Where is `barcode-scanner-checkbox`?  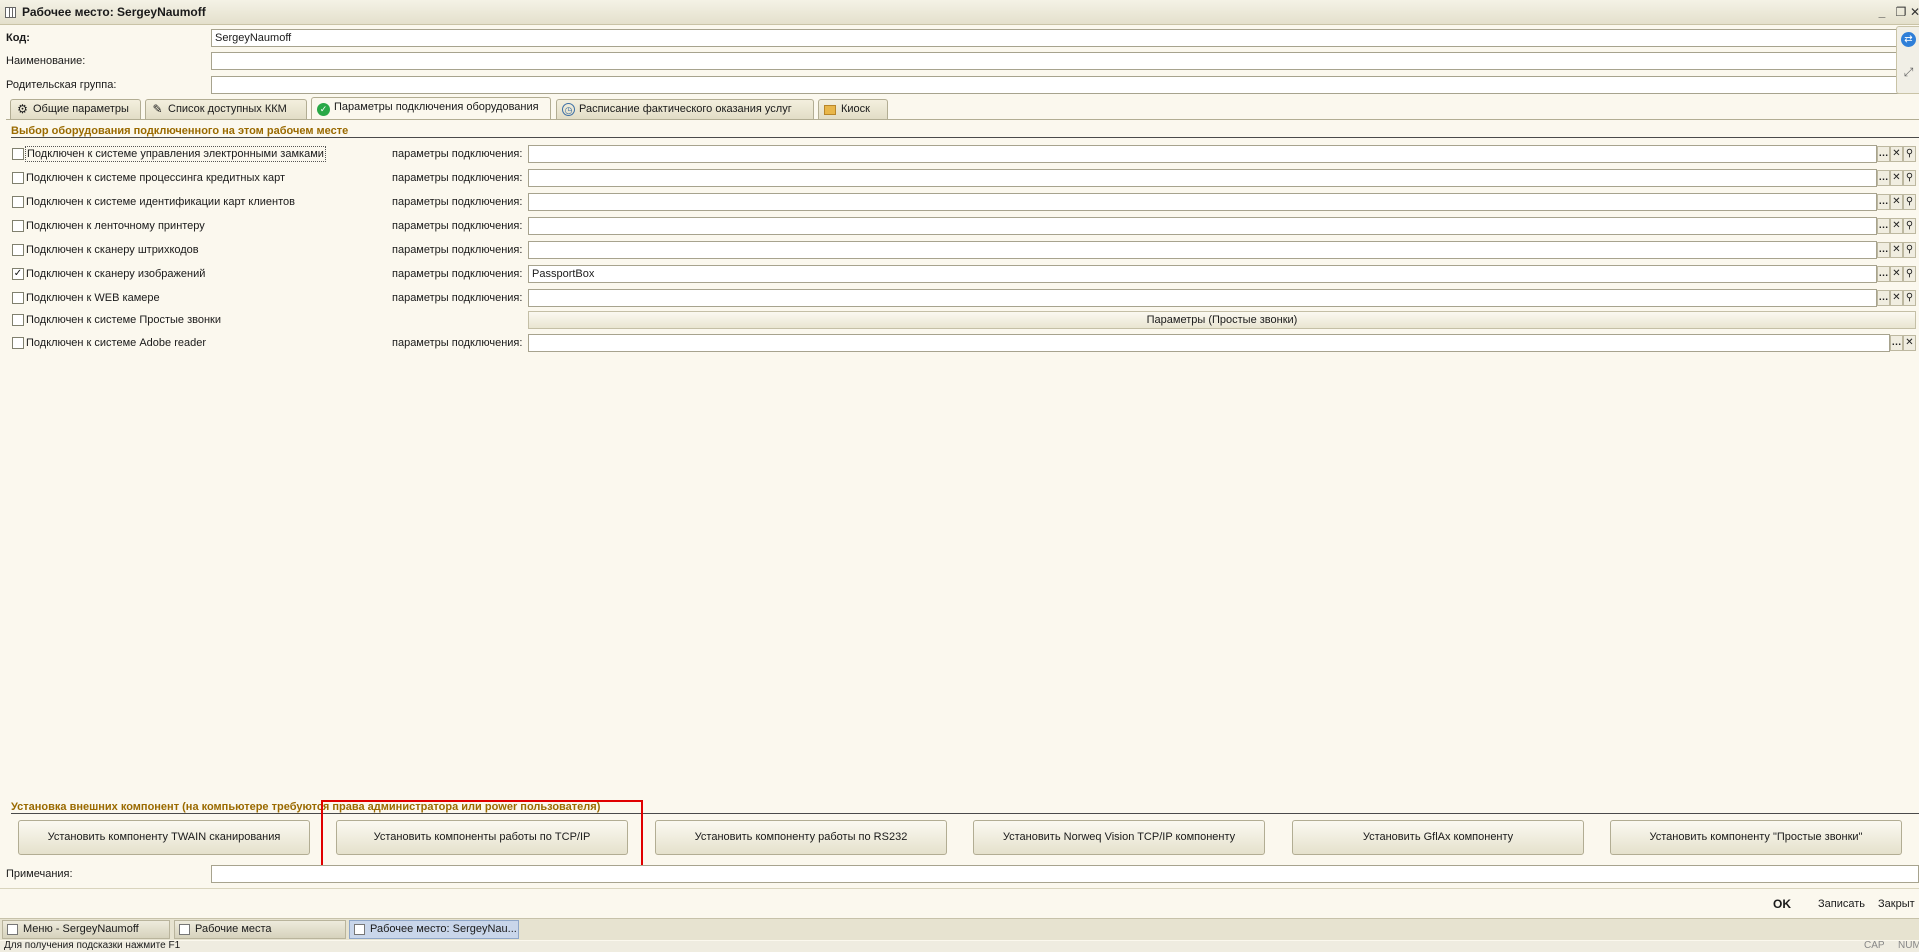 barcode-scanner-checkbox is located at coordinates (18, 250).